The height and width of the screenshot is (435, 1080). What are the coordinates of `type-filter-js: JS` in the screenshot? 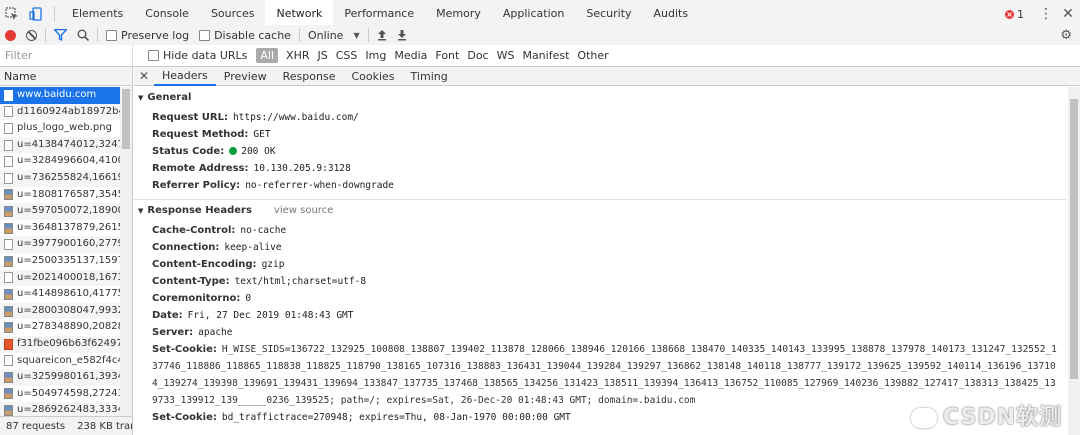 It's located at (323, 55).